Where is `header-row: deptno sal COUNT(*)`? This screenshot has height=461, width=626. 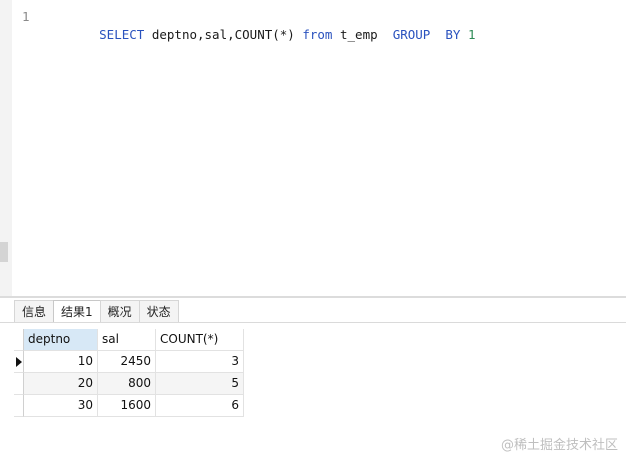 header-row: deptno sal COUNT(*) is located at coordinates (129, 340).